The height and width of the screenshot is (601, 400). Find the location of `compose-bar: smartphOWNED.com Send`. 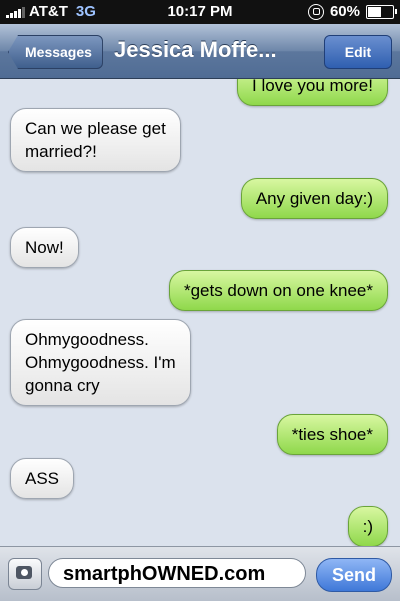

compose-bar: smartphOWNED.com Send is located at coordinates (200, 573).